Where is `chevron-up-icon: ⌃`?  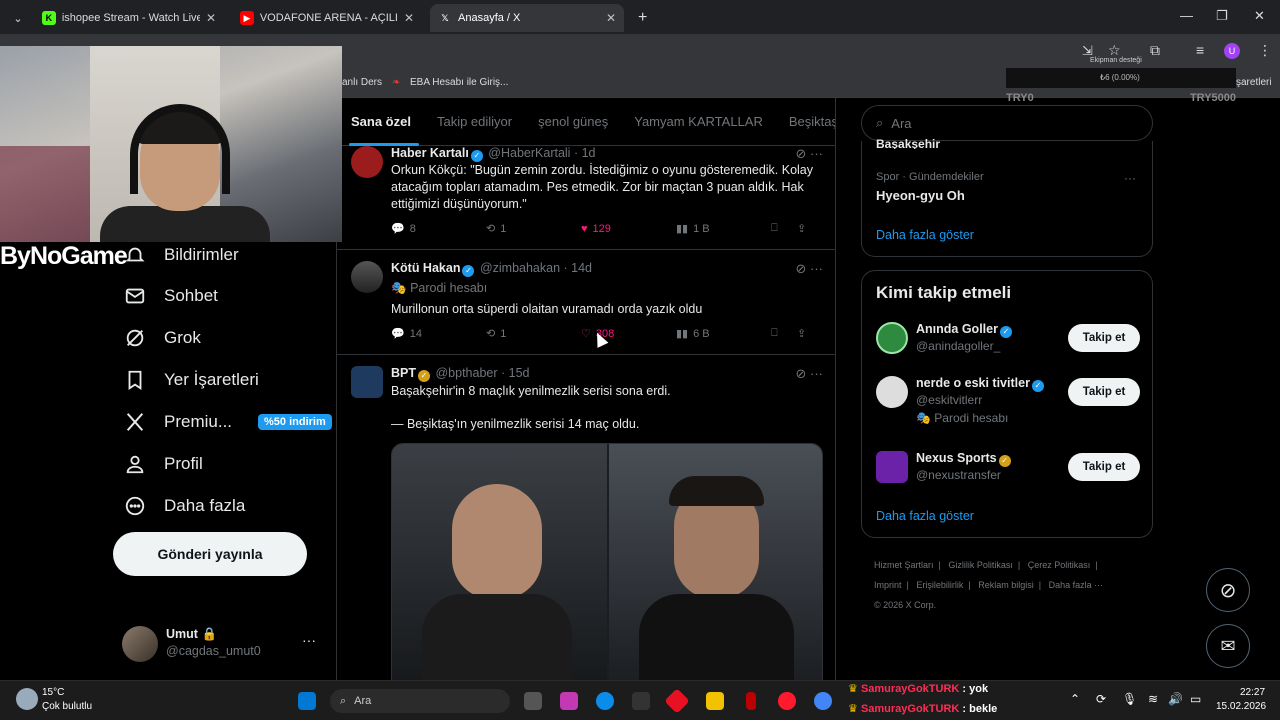
chevron-up-icon: ⌃ is located at coordinates (1075, 699).